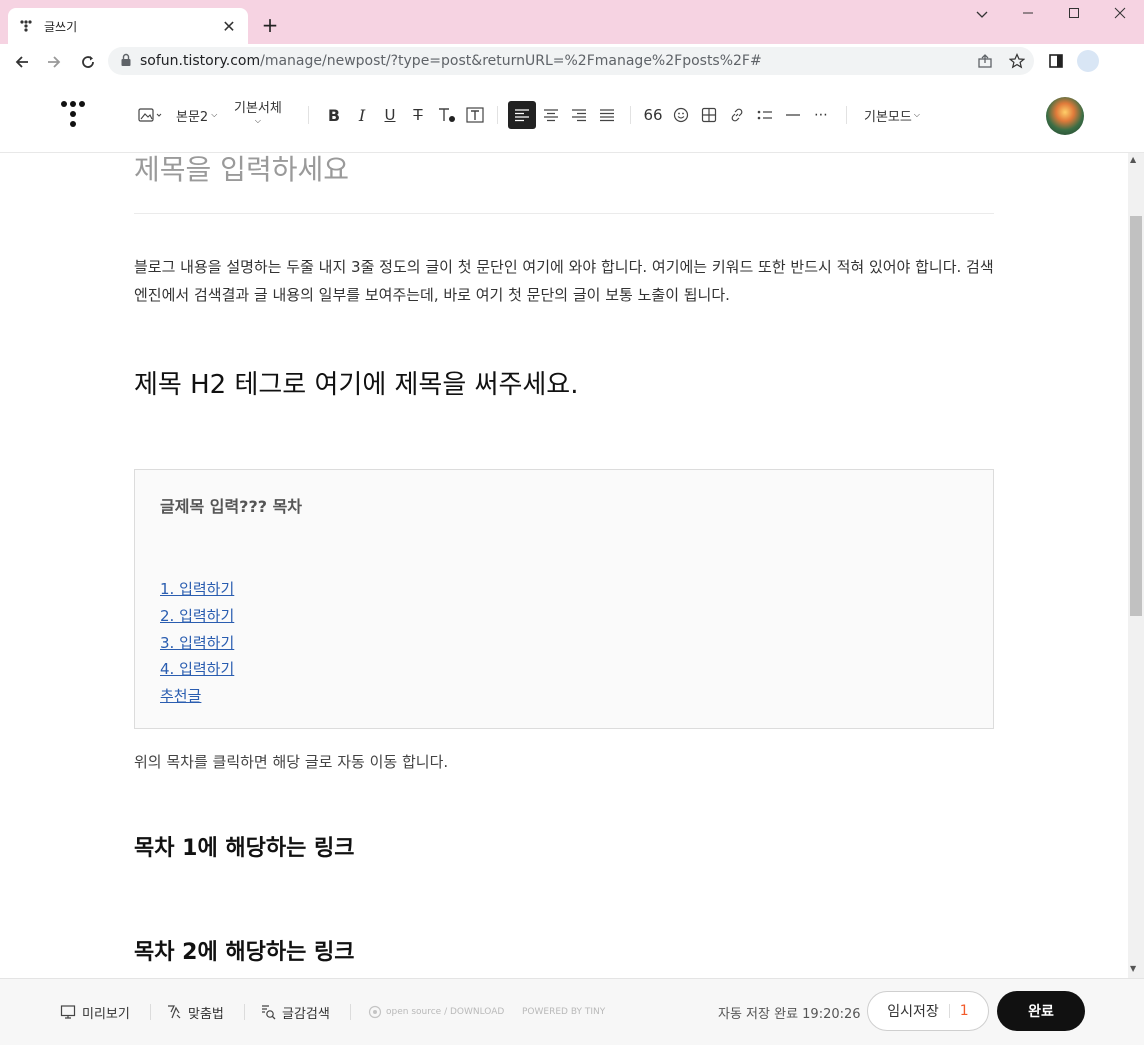  What do you see at coordinates (793, 115) in the screenshot?
I see `horizontal-line-icon` at bounding box center [793, 115].